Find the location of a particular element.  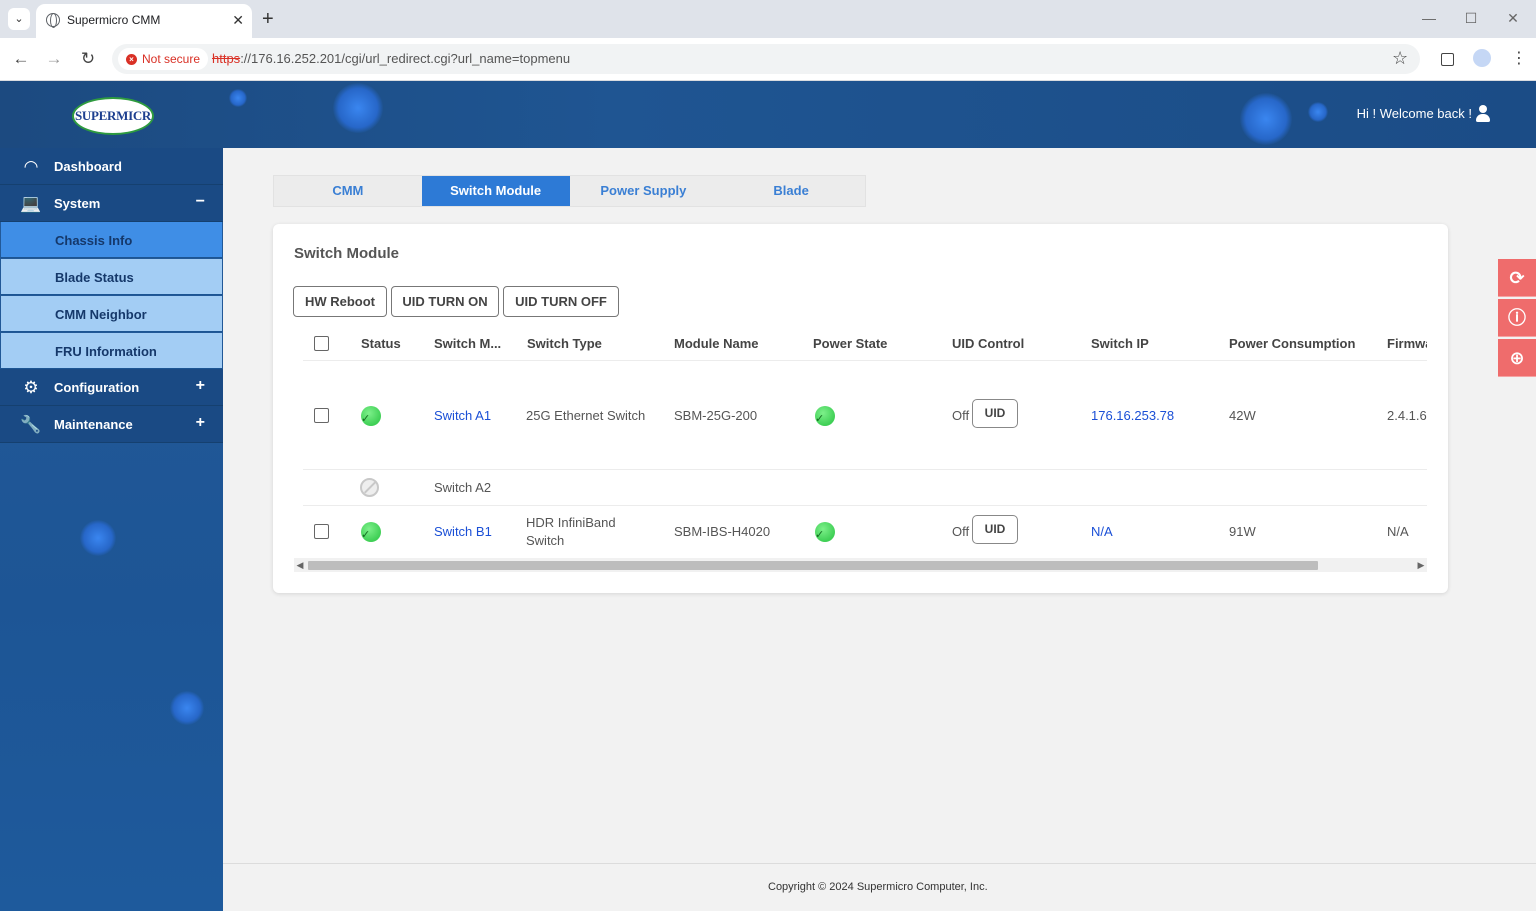

column-header: Module Name is located at coordinates (716, 343).